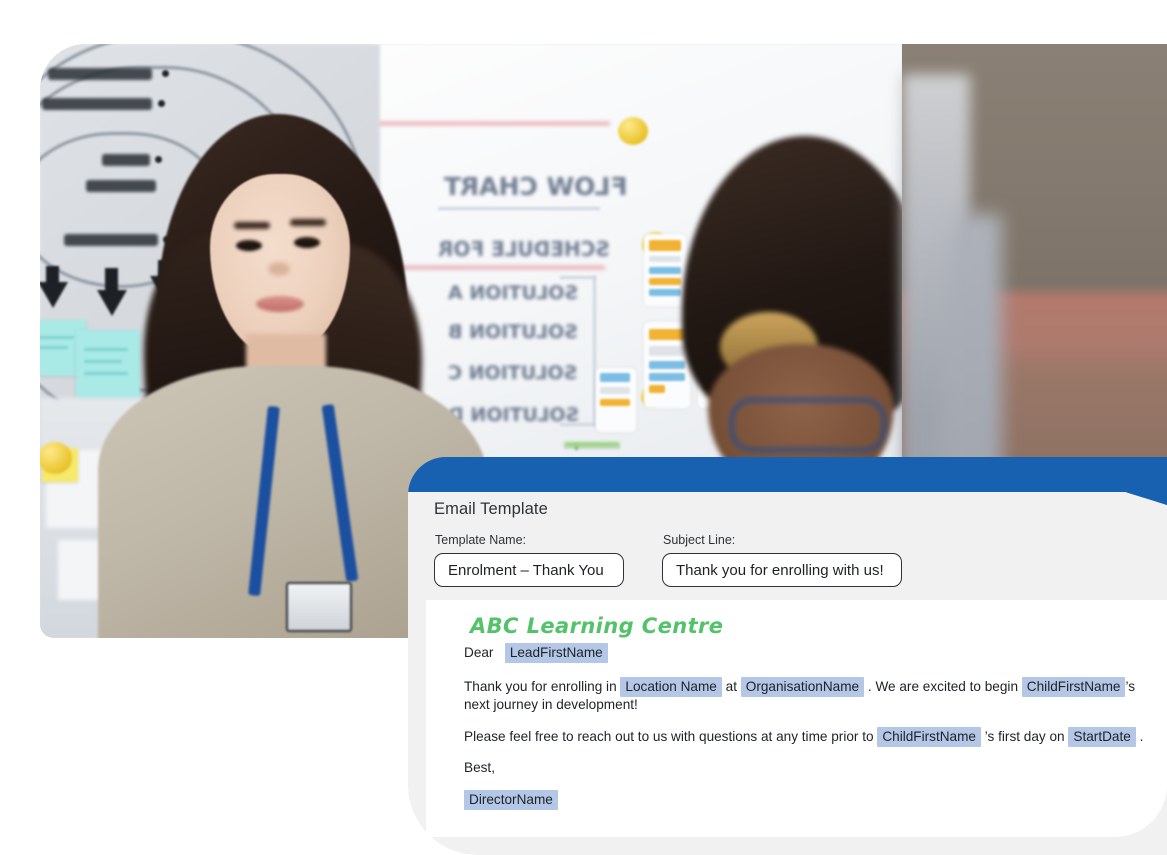  I want to click on person2-glasses, so click(808, 425).